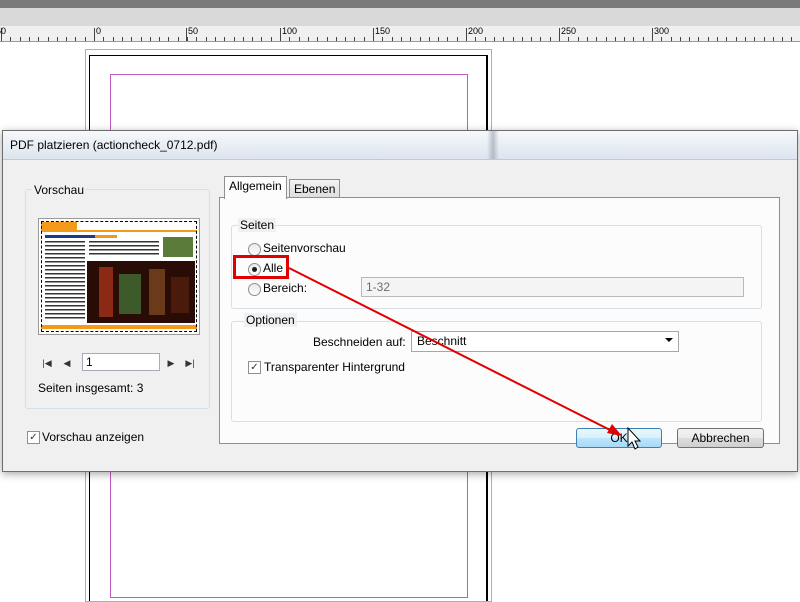 This screenshot has width=800, height=602. I want to click on mouse-cursor-icon, so click(634, 438).